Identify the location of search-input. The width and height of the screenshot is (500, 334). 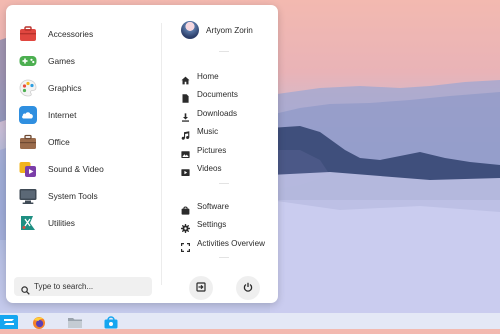
(89, 286).